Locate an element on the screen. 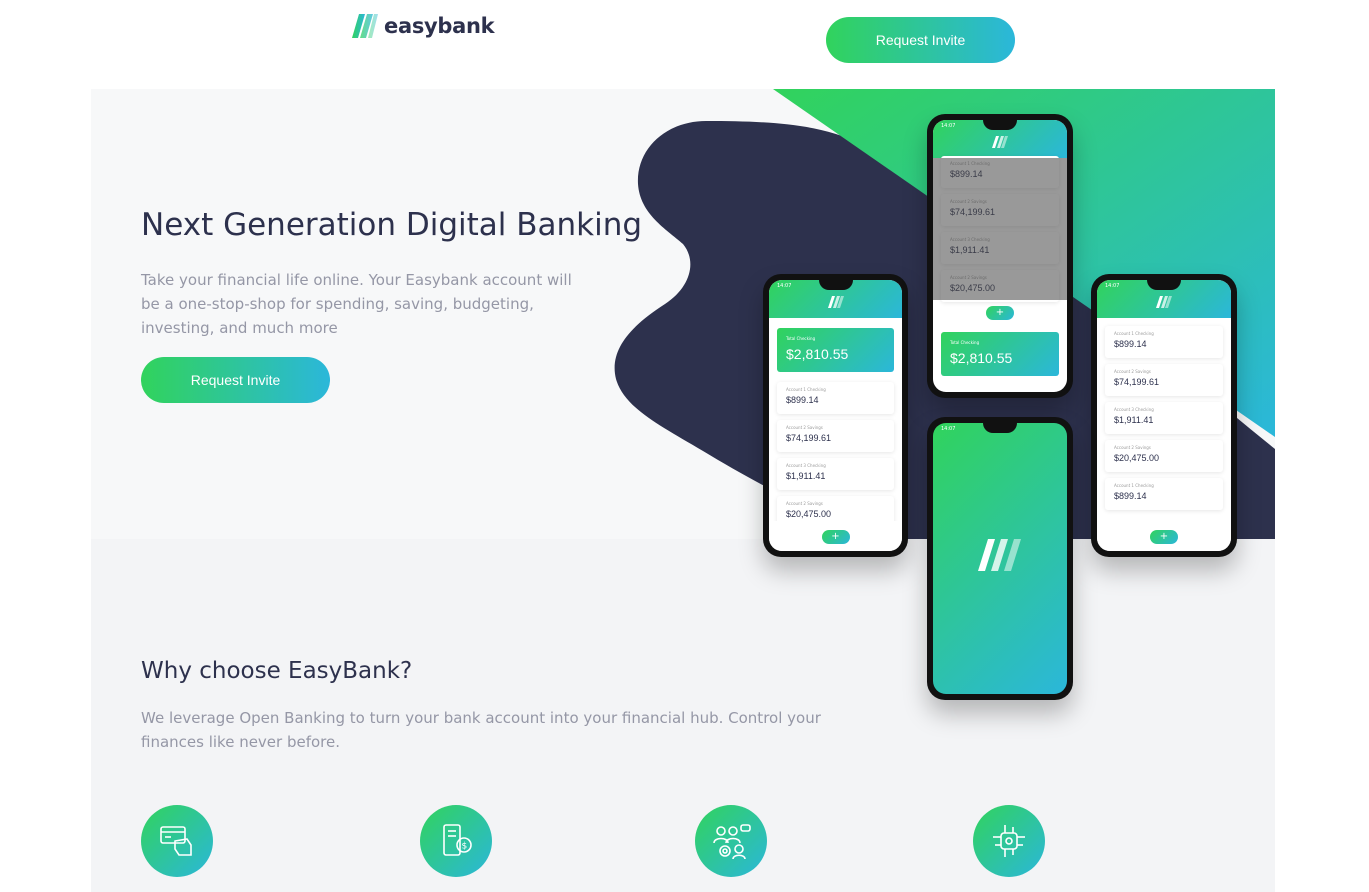  easybank-logo: easybank is located at coordinates (423, 26).